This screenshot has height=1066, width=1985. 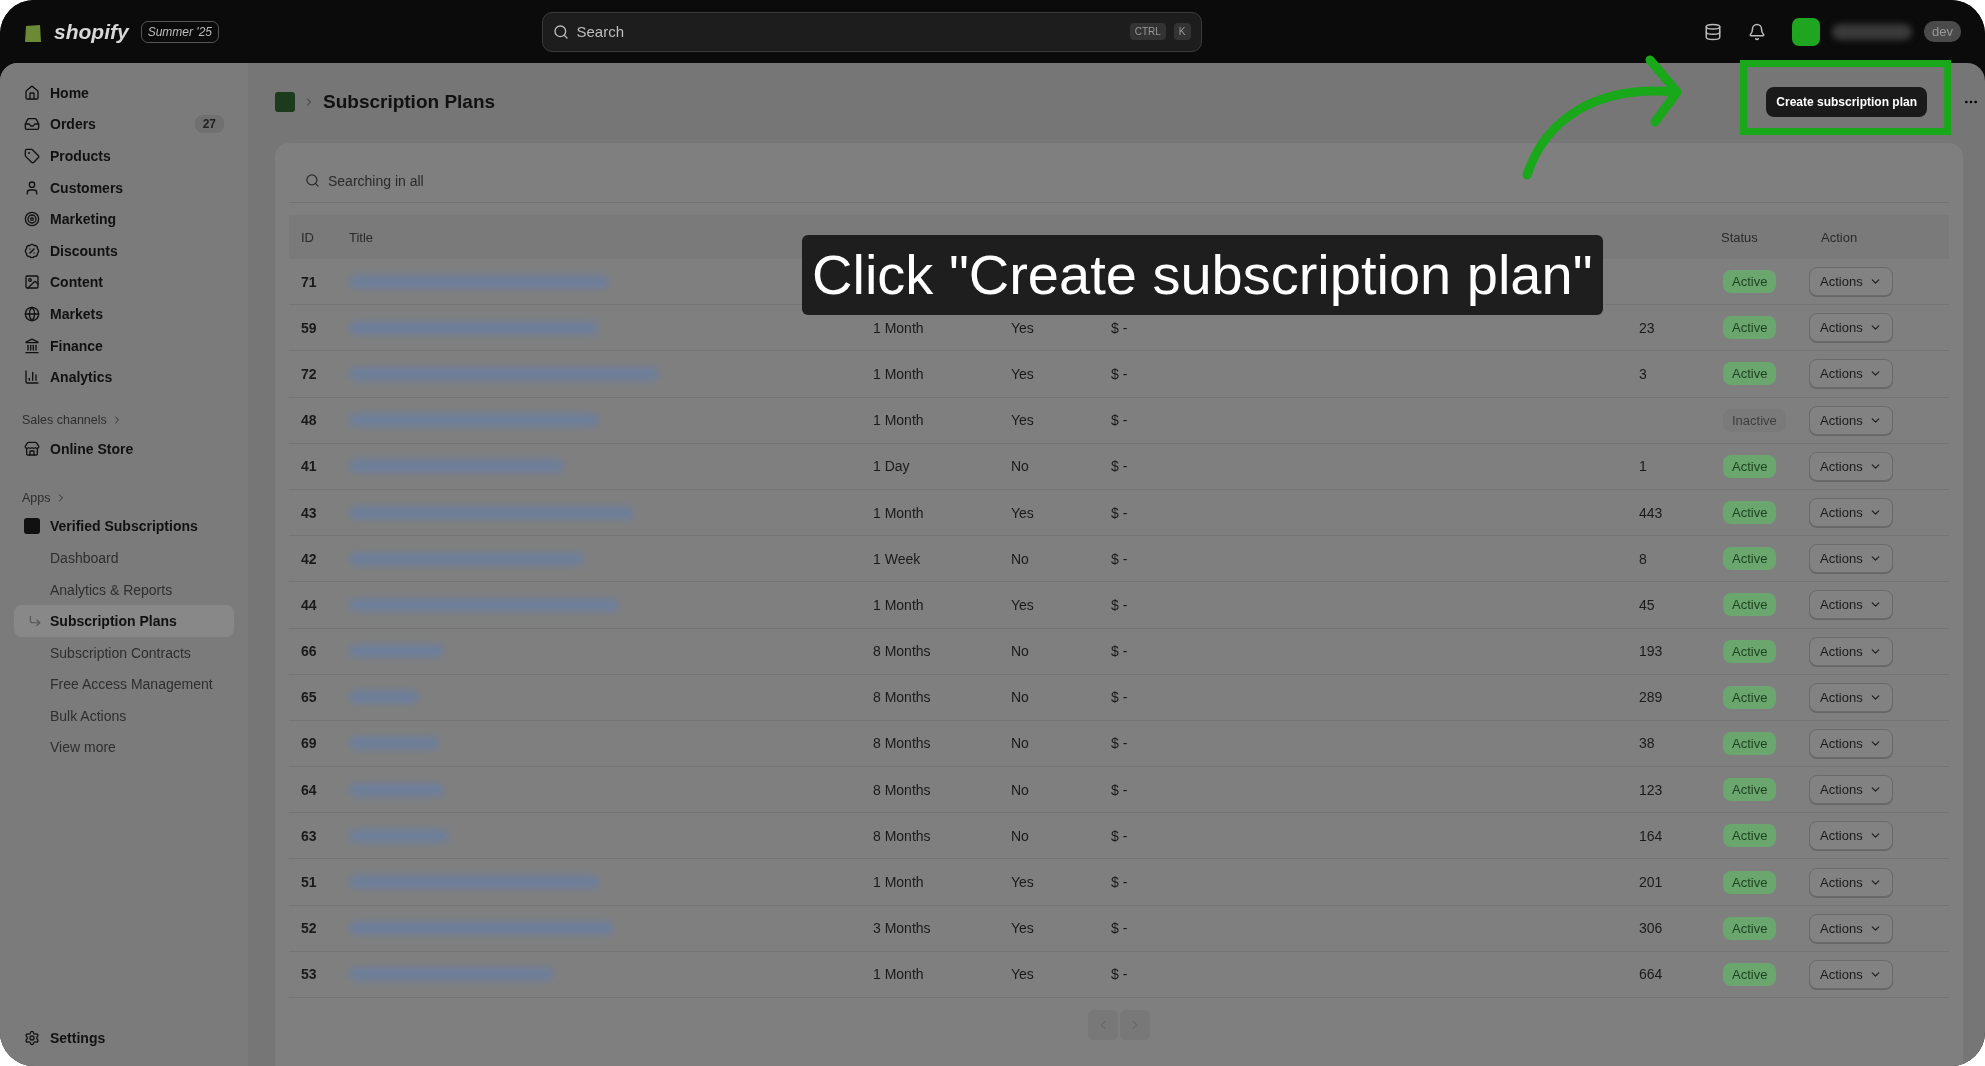 I want to click on avatar, so click(x=1806, y=31).